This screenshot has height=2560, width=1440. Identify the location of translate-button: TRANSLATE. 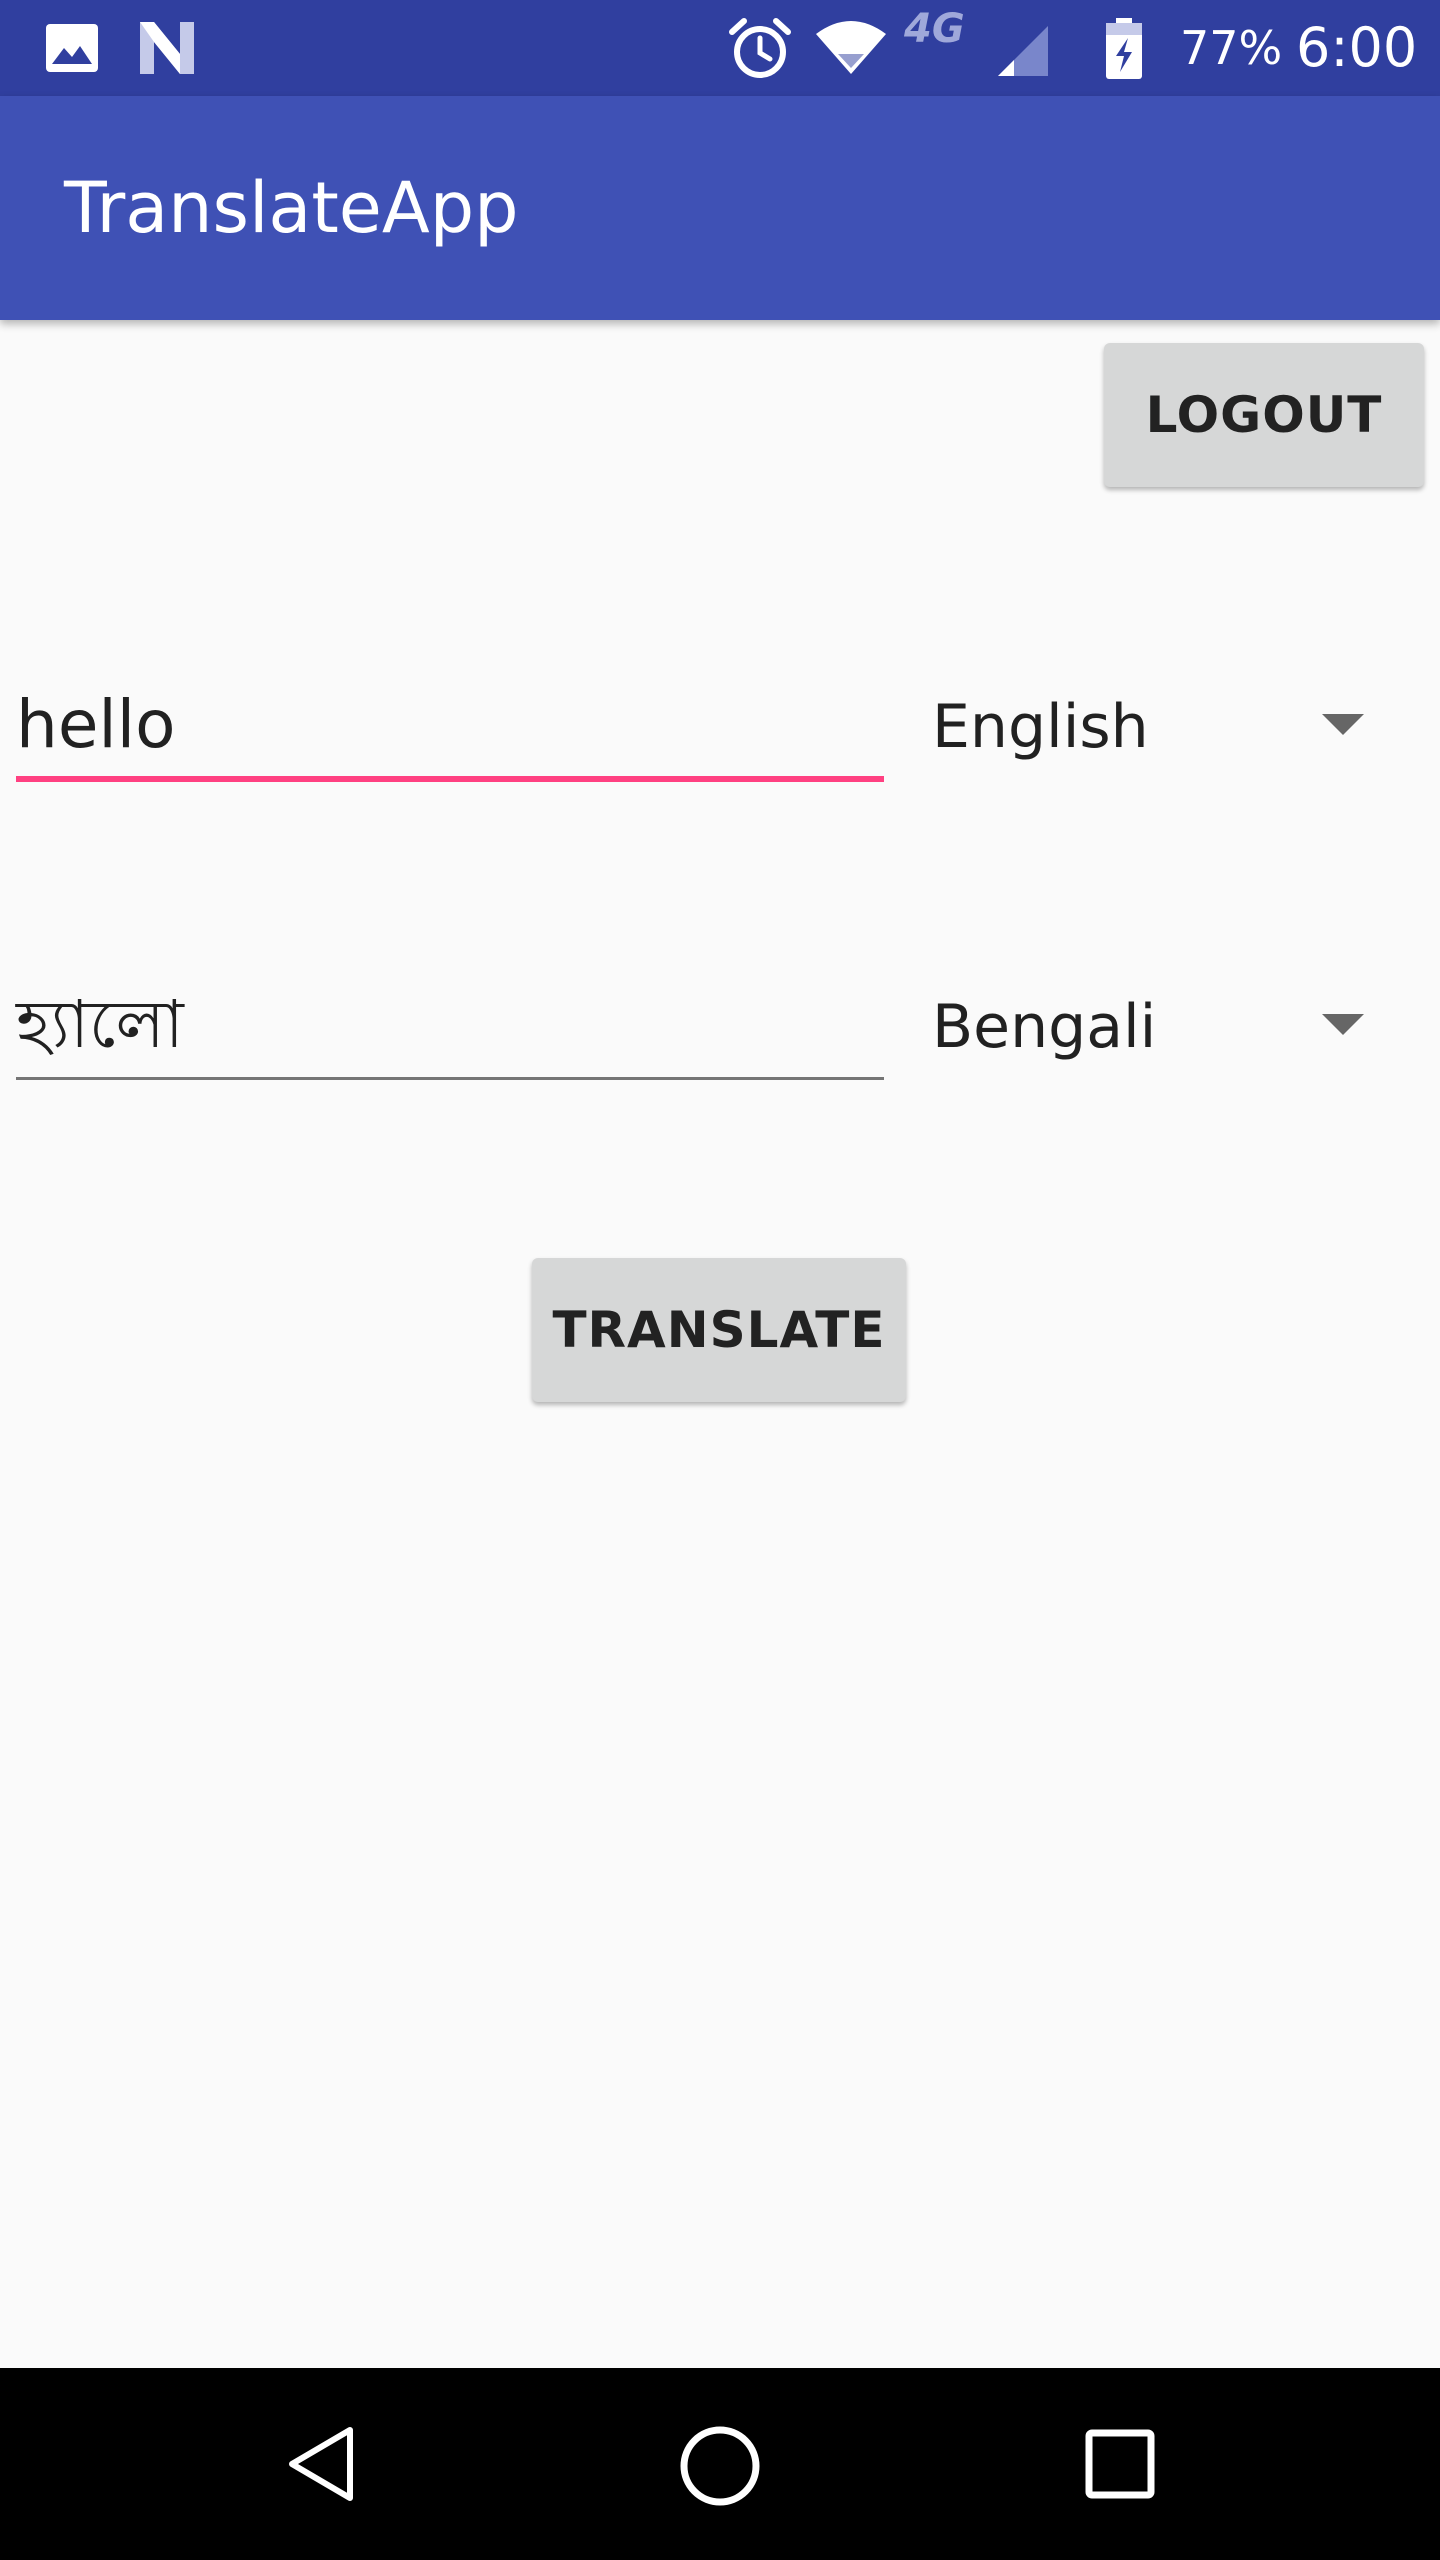
(719, 1330).